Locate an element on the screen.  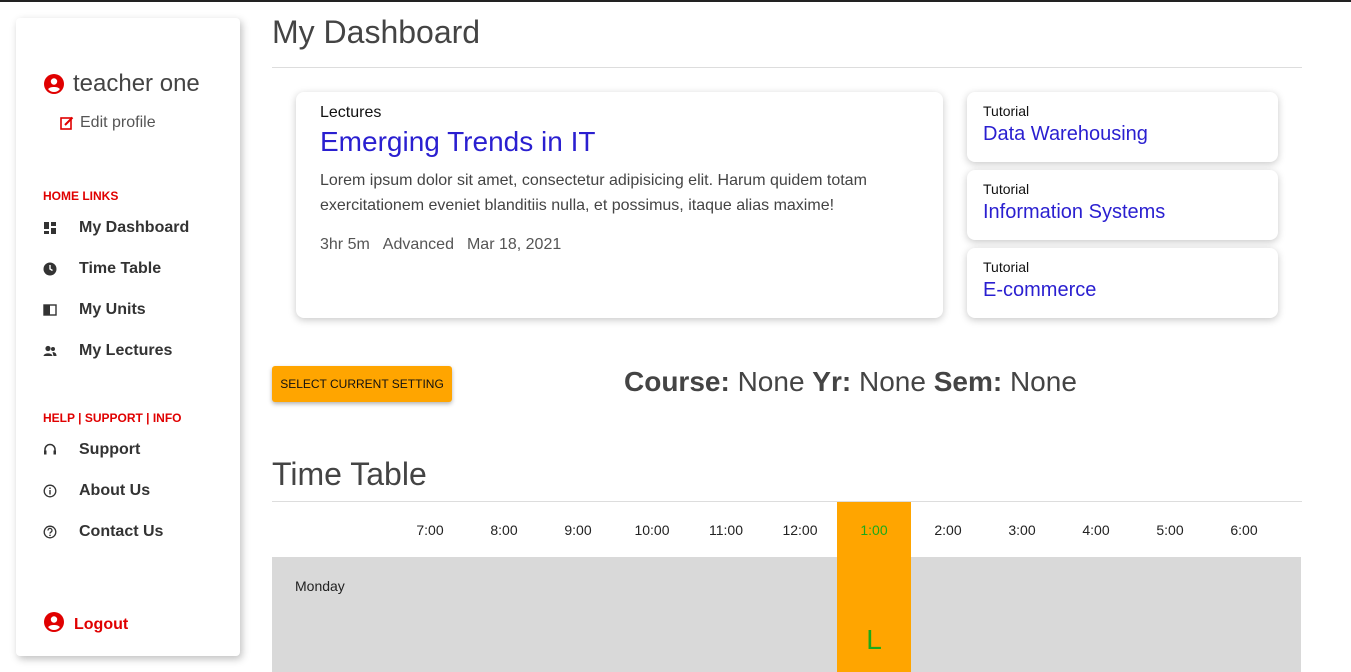
people-icon is located at coordinates (50, 350).